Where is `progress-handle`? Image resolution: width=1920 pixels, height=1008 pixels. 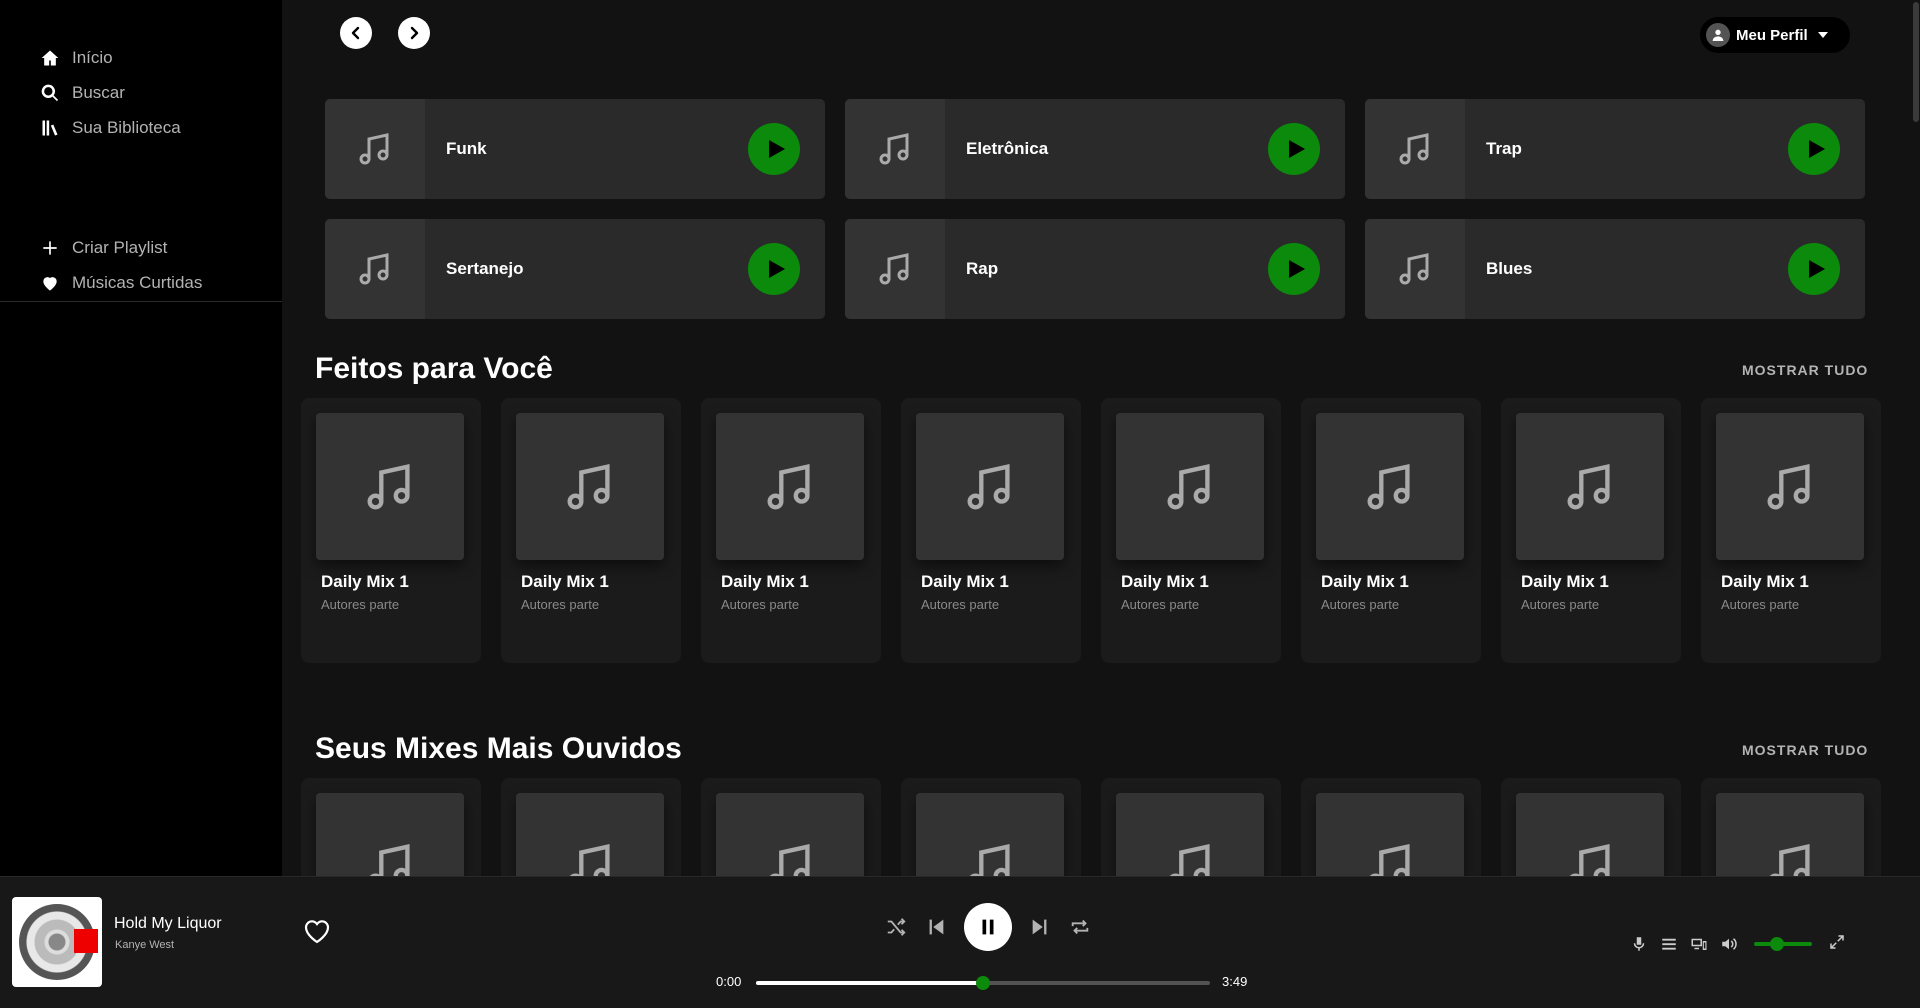
progress-handle is located at coordinates (983, 983).